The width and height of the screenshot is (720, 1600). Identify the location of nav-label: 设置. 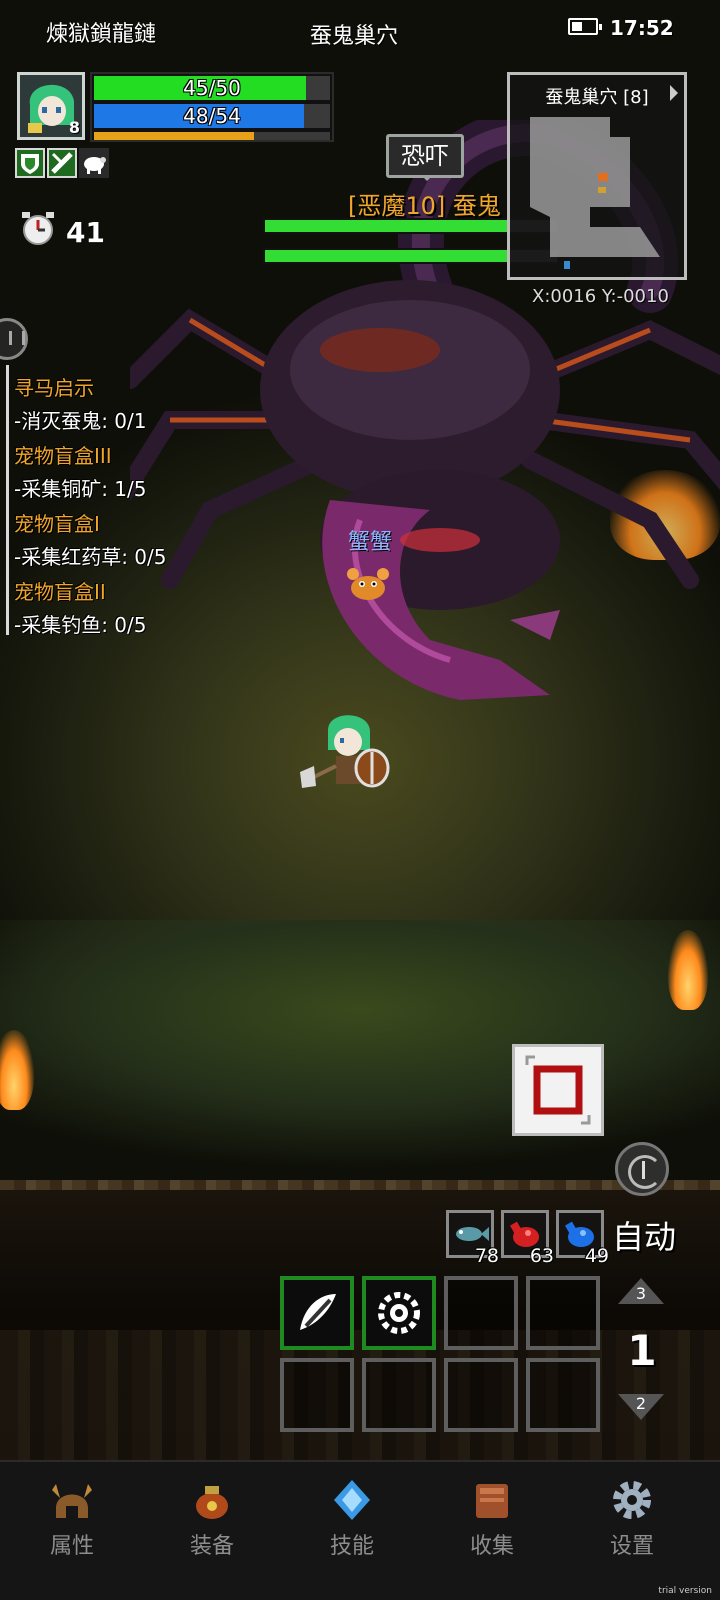
(631, 1546).